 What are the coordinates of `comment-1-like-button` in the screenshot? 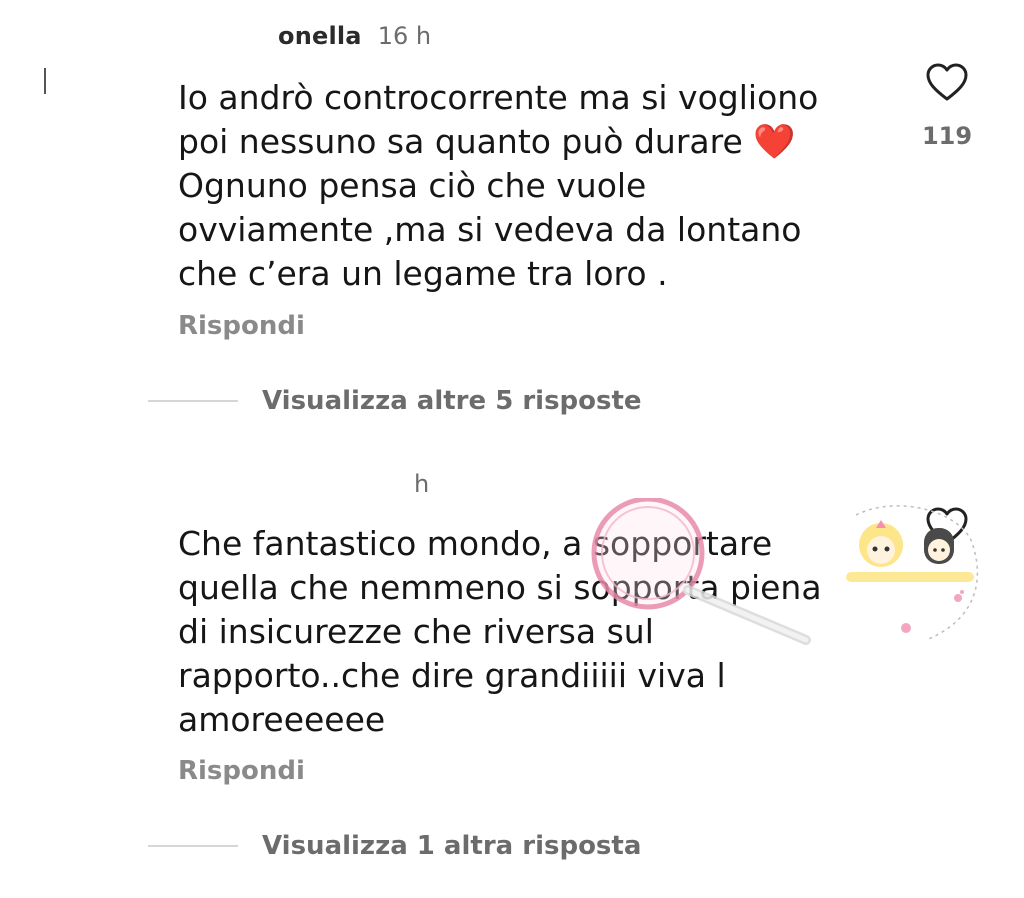 It's located at (947, 82).